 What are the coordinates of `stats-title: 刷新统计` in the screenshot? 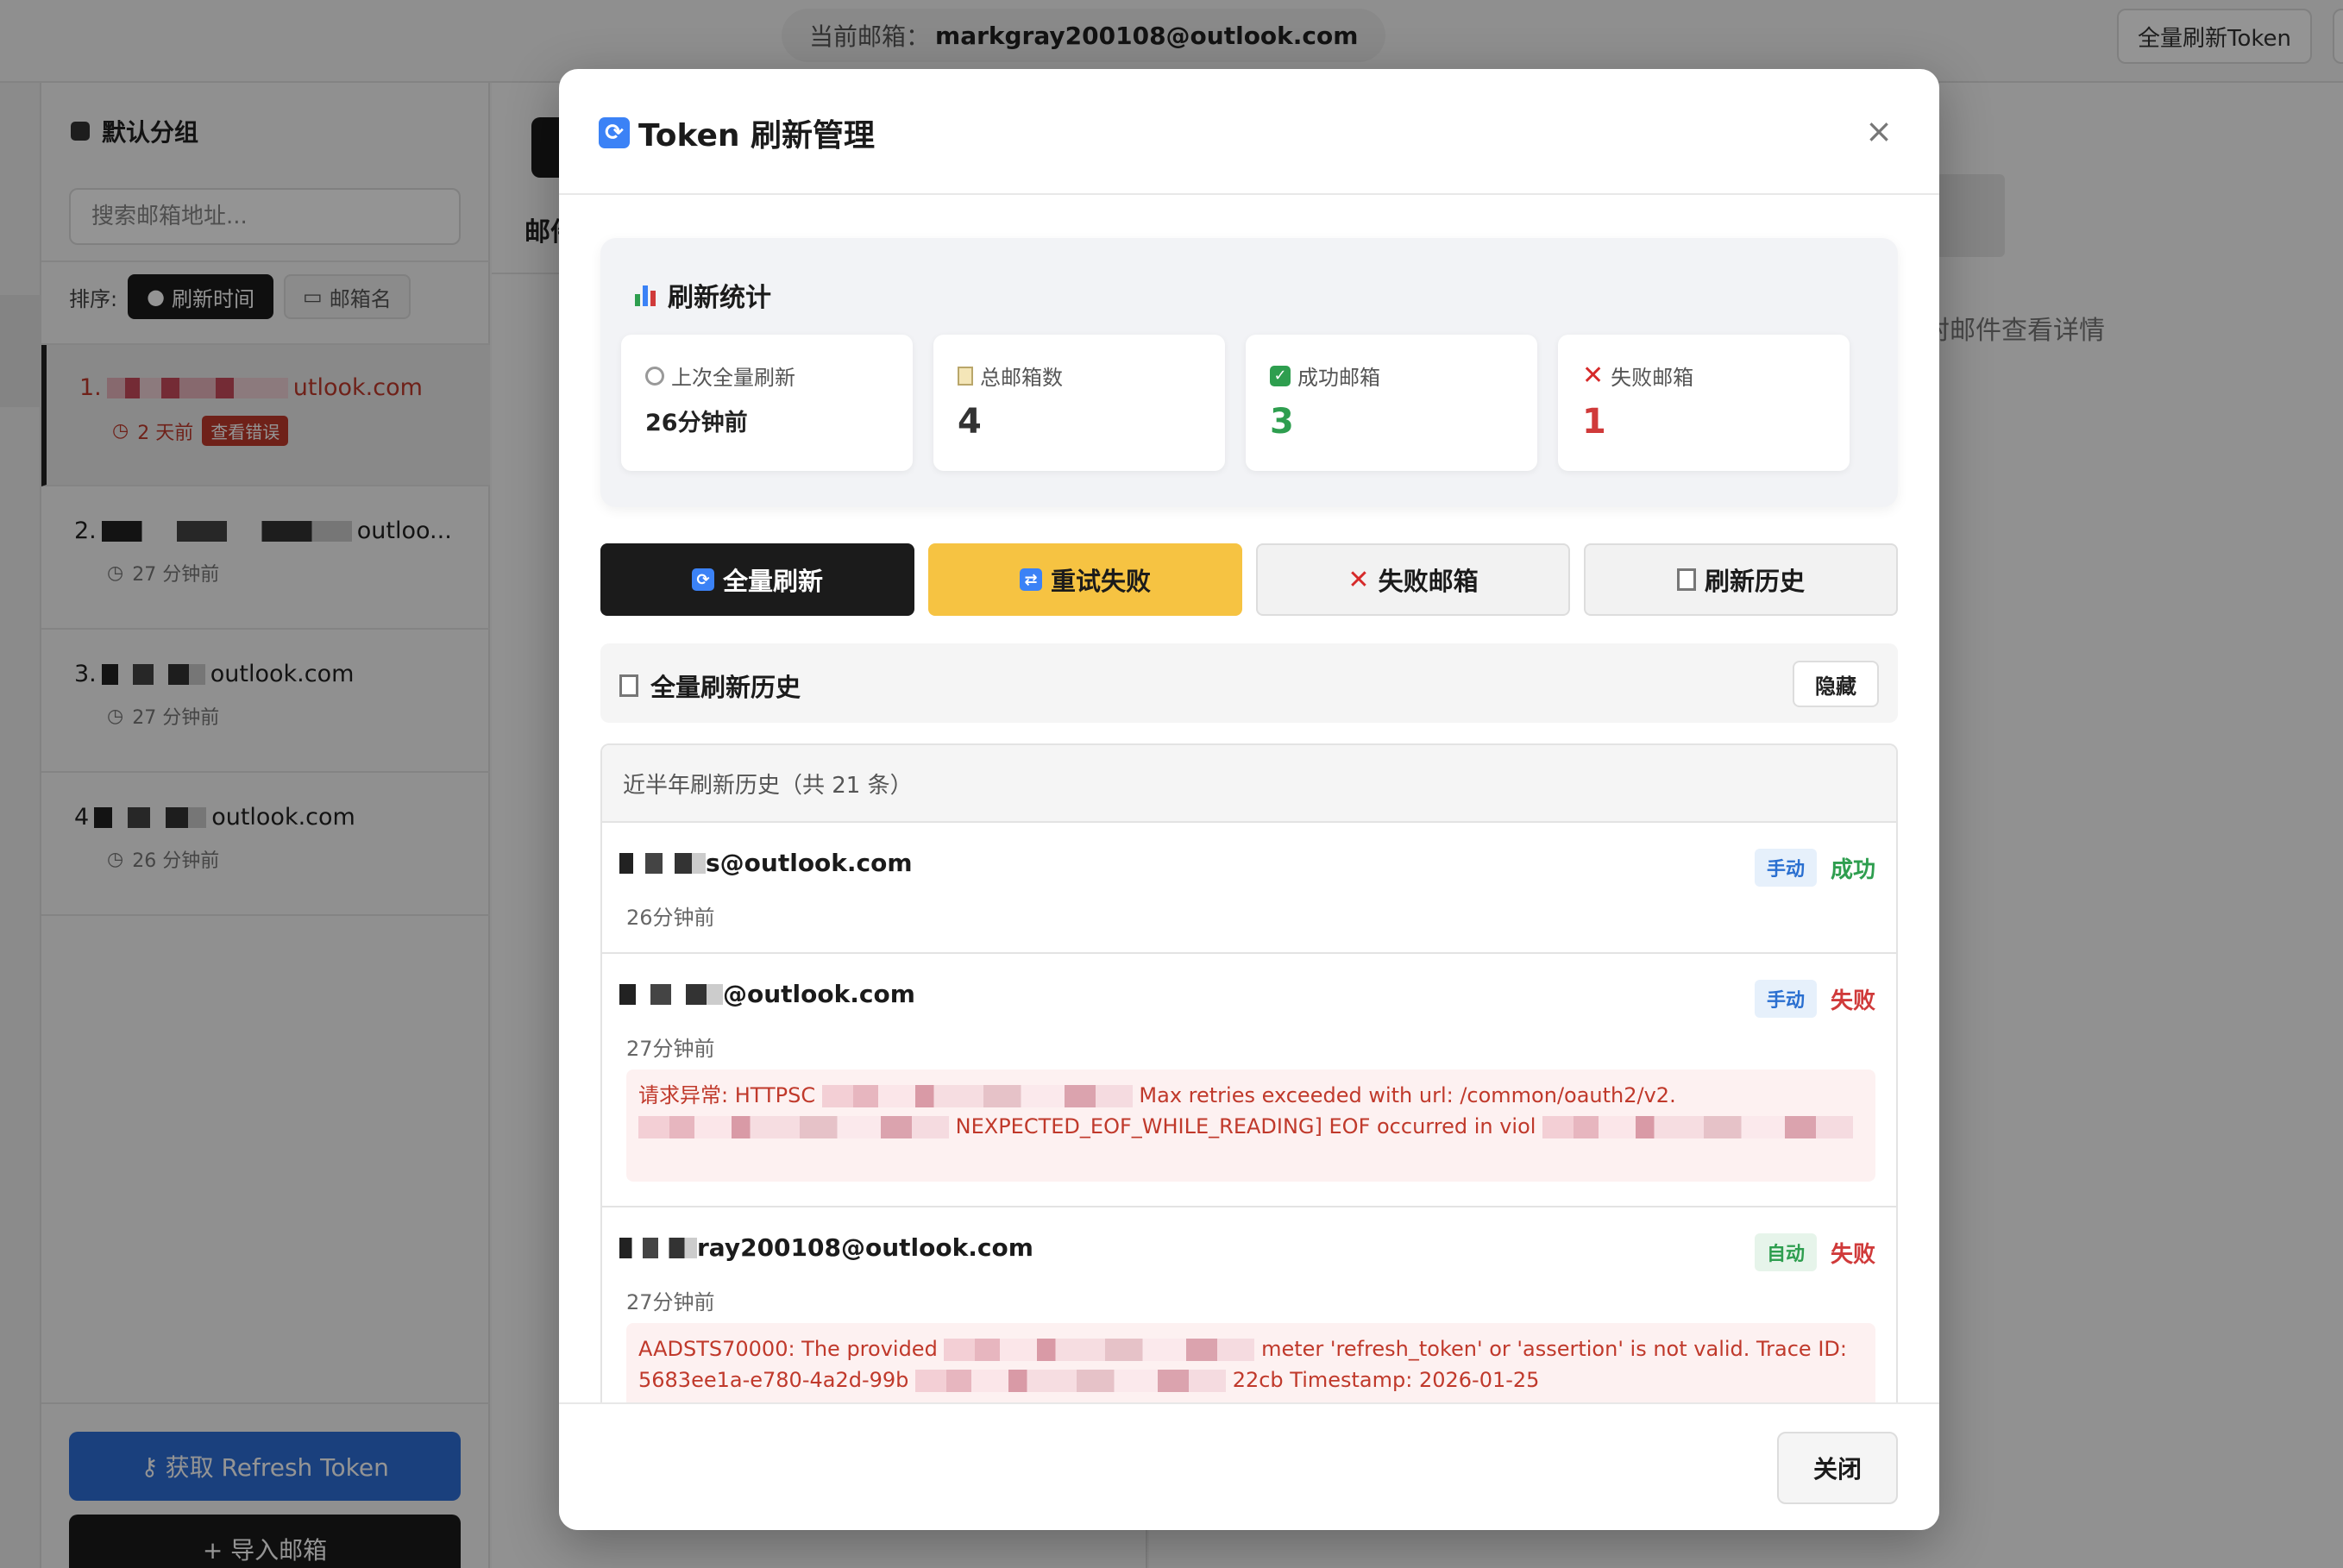 It's located at (703, 295).